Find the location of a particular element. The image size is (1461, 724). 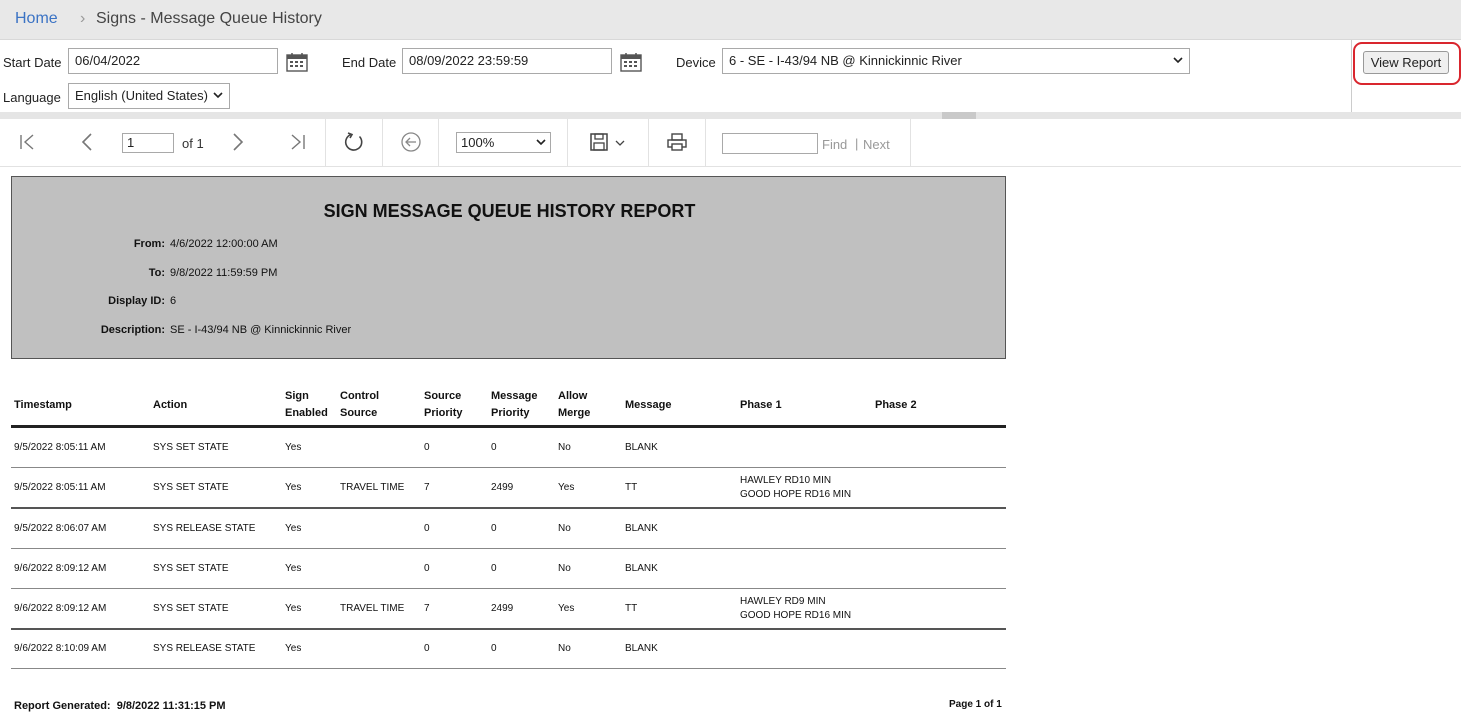

refresh-icon is located at coordinates (354, 142).